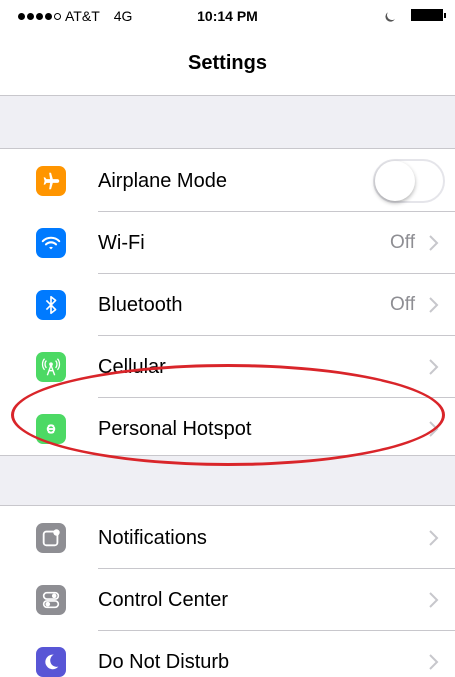 Image resolution: width=455 pixels, height=677 pixels. What do you see at coordinates (51, 662) in the screenshot?
I see `moon-icon` at bounding box center [51, 662].